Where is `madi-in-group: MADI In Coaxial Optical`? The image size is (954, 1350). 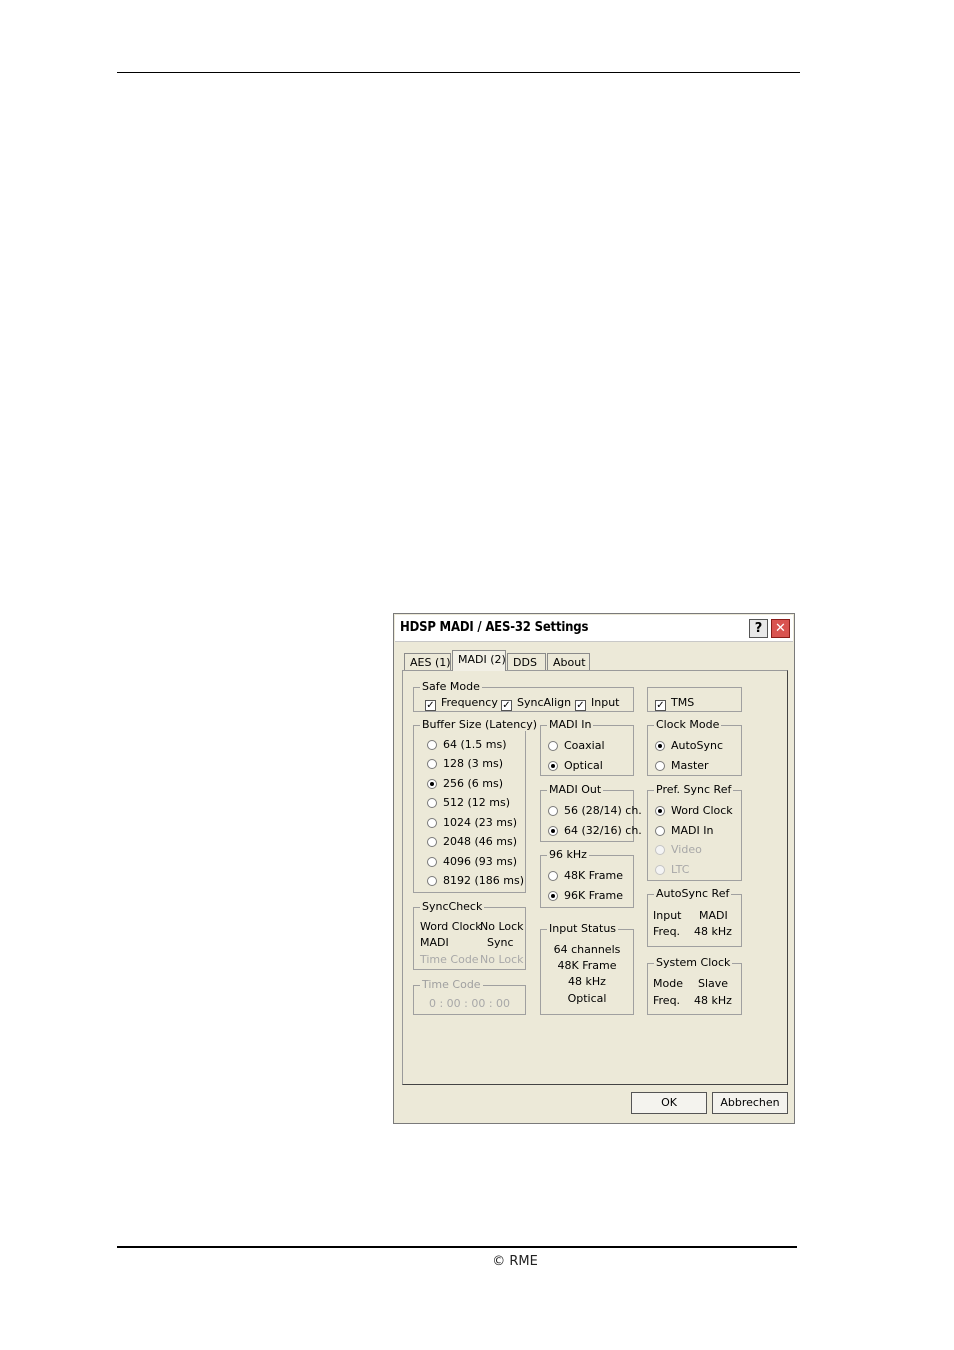
madi-in-group: MADI In Coaxial Optical is located at coordinates (587, 747).